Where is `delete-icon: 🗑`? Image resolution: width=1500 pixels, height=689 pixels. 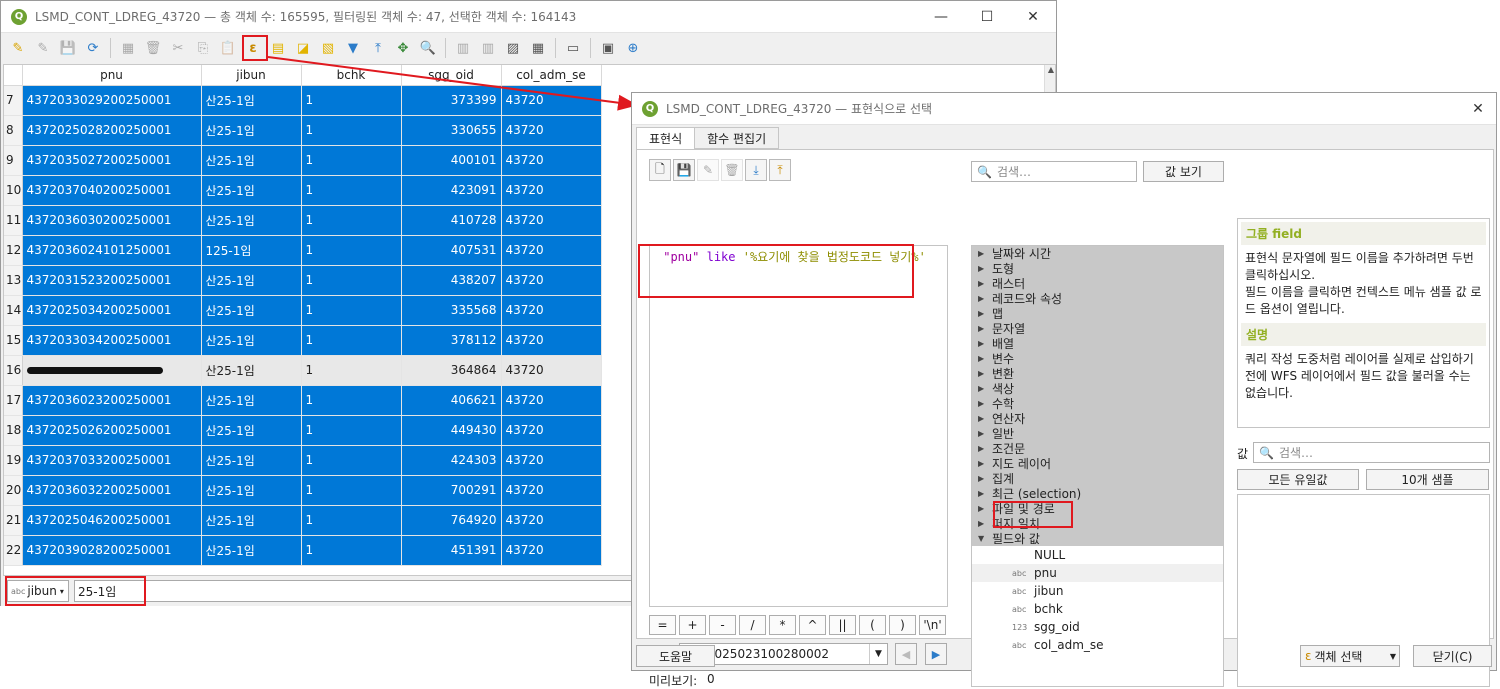
delete-icon: 🗑 is located at coordinates (732, 170).